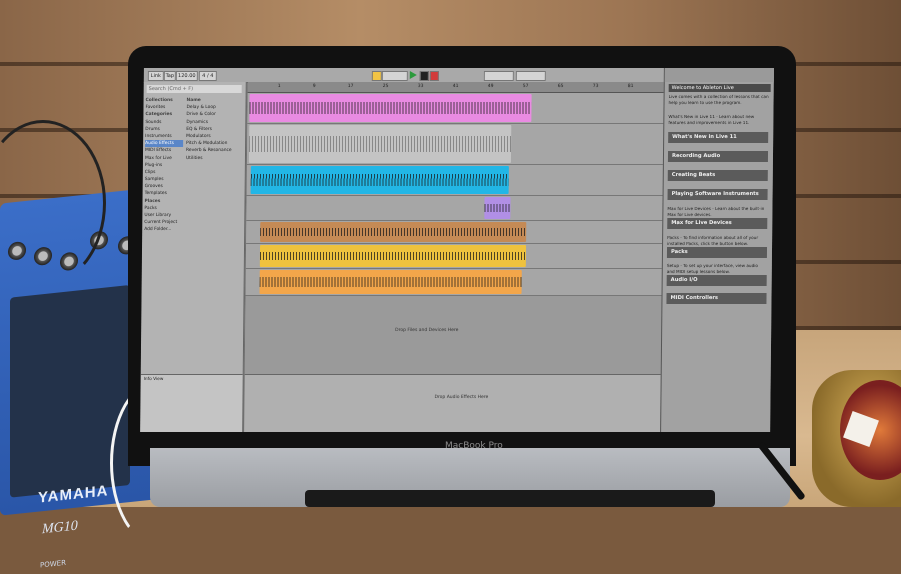 The height and width of the screenshot is (574, 901). Describe the element at coordinates (60, 528) in the screenshot. I see `mixer-model: MG10` at that location.